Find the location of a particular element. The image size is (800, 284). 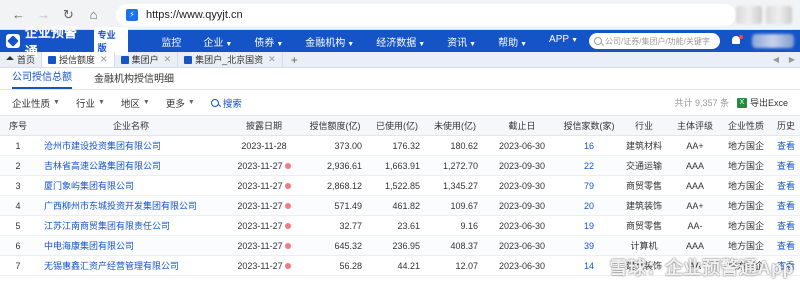

credit-rating: AA- is located at coordinates (695, 225).